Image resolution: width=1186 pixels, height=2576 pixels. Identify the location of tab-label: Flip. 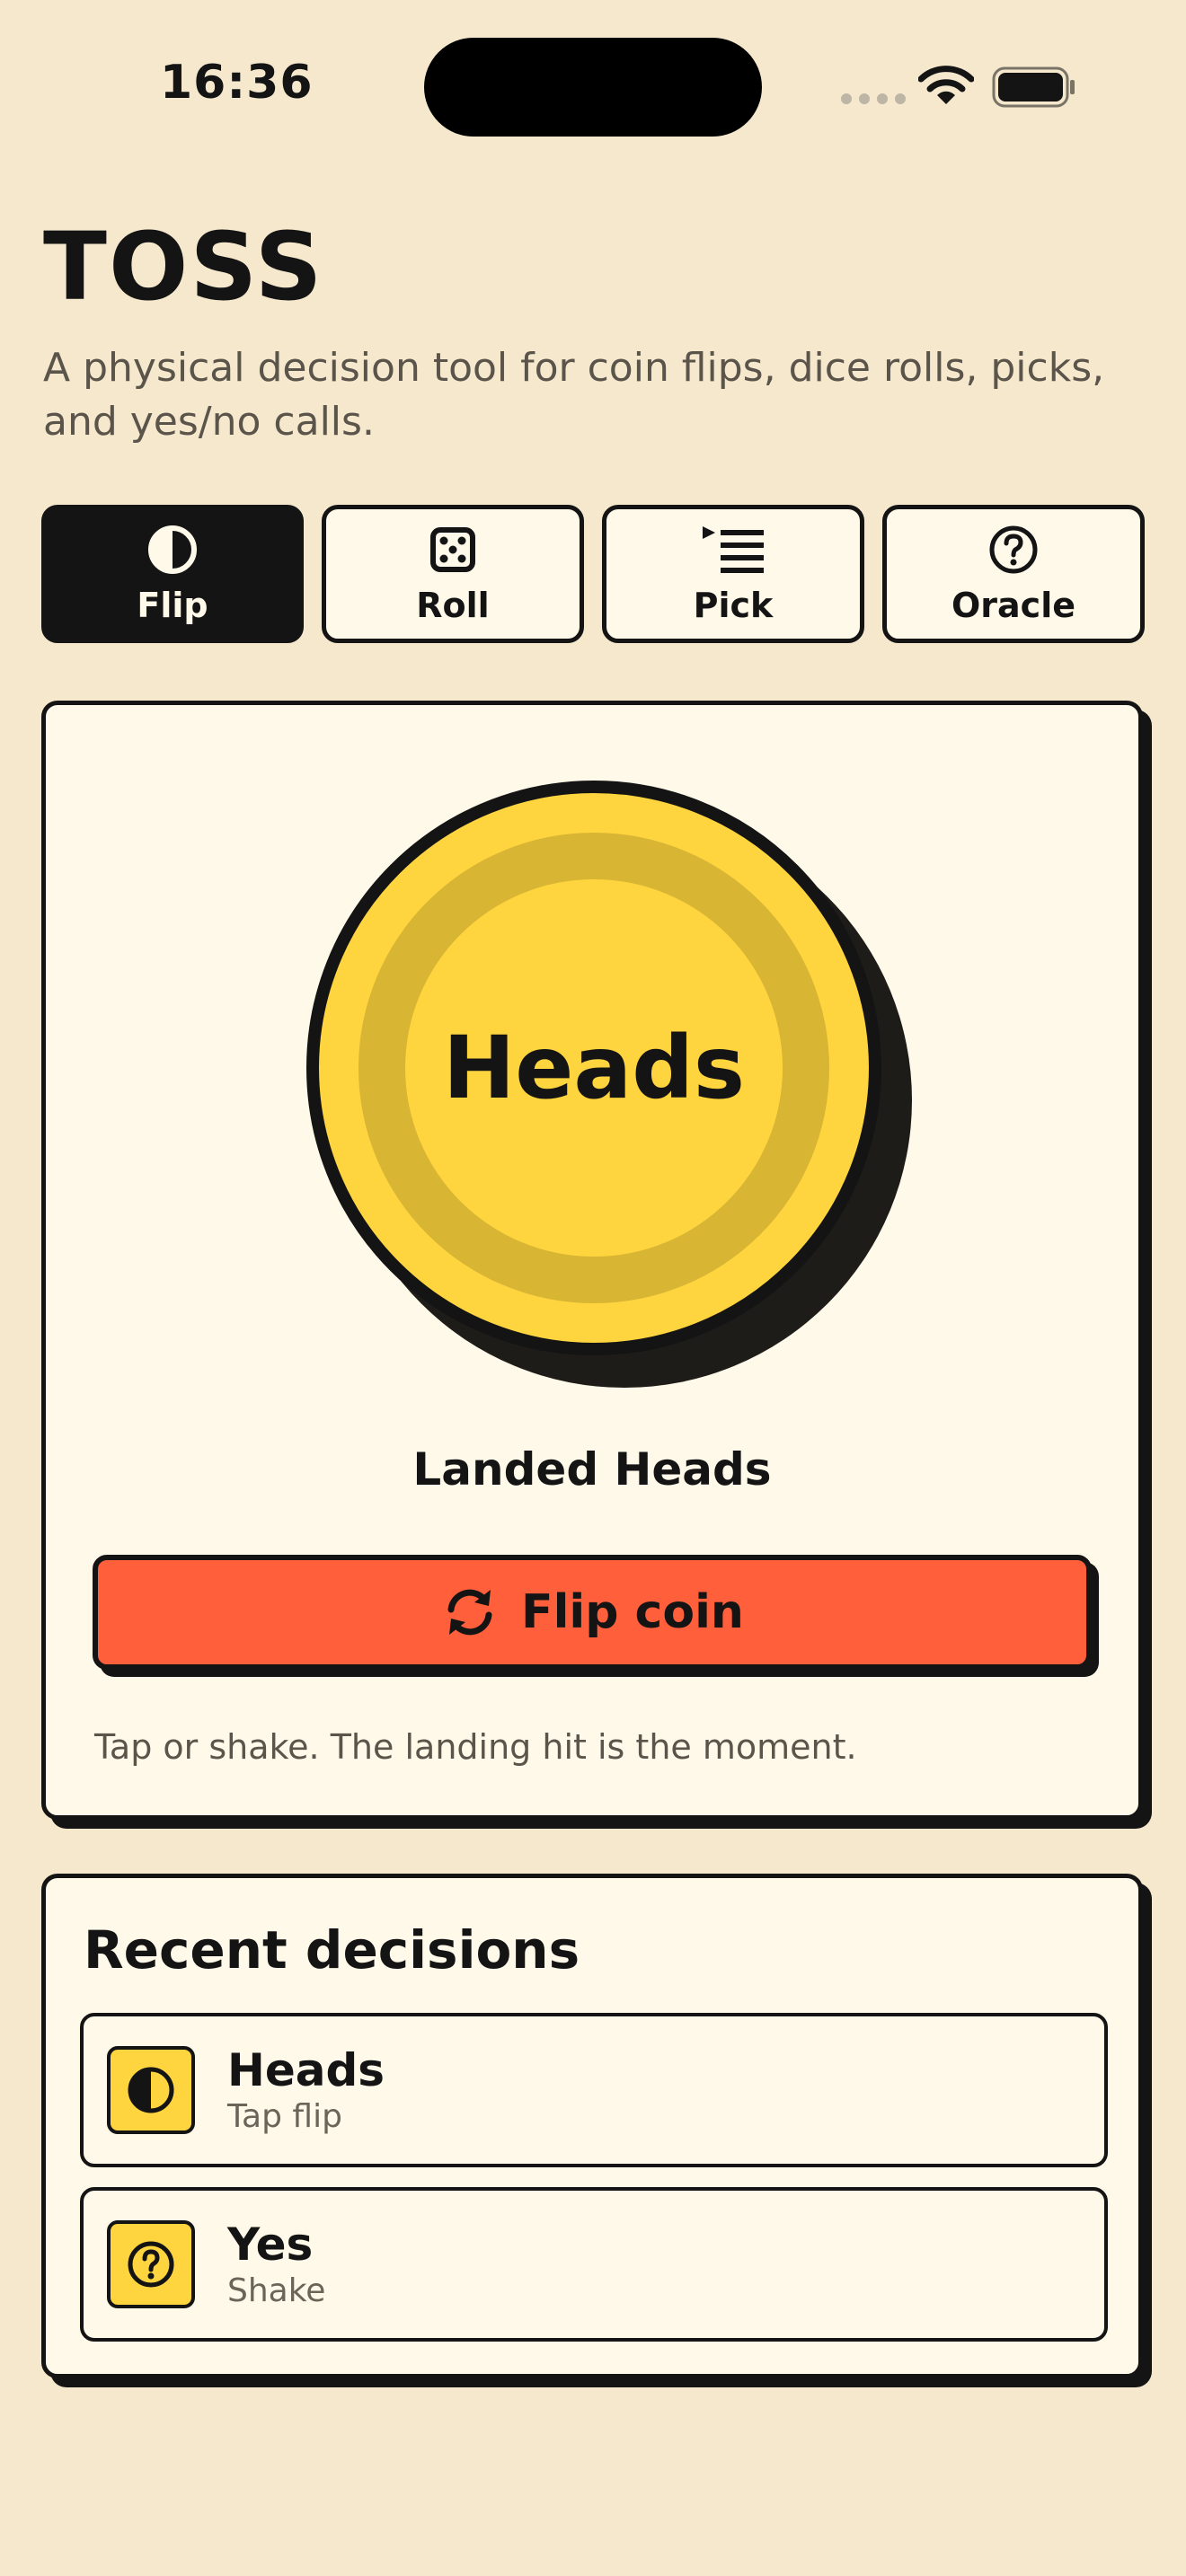
(172, 605).